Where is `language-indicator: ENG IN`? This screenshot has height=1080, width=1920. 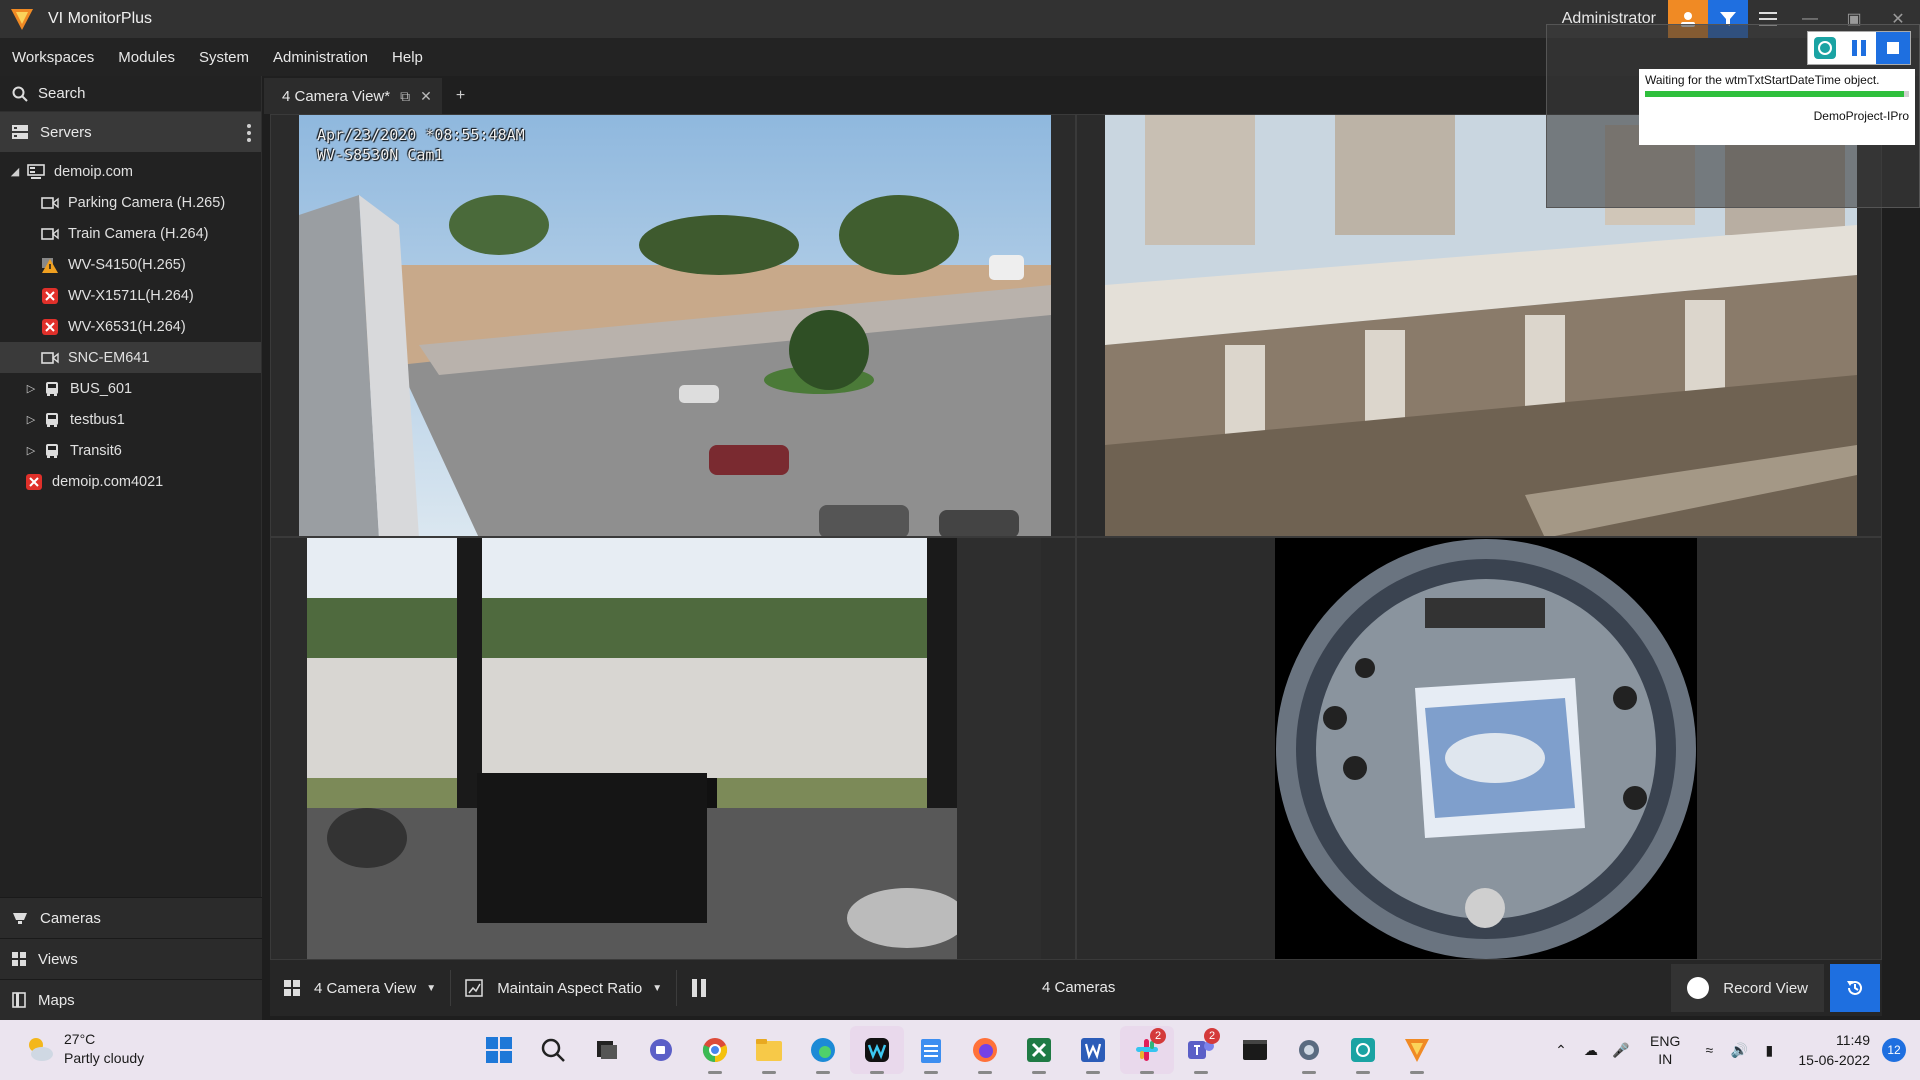 language-indicator: ENG IN is located at coordinates (1665, 1050).